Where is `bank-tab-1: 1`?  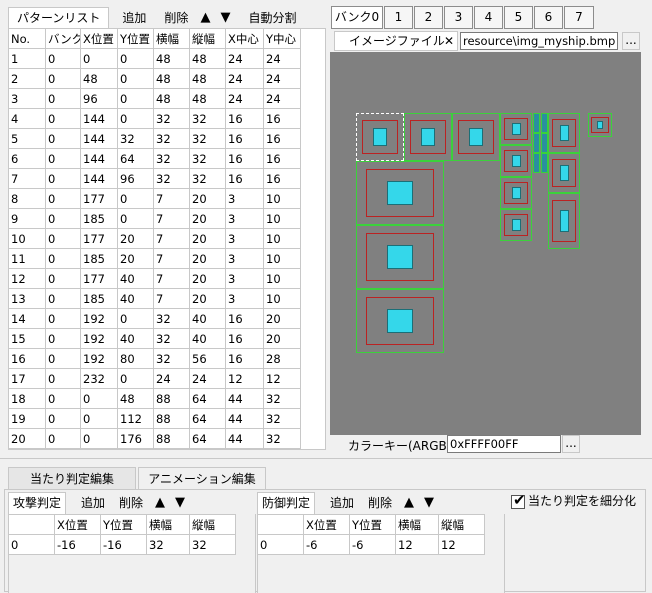 bank-tab-1: 1 is located at coordinates (398, 17).